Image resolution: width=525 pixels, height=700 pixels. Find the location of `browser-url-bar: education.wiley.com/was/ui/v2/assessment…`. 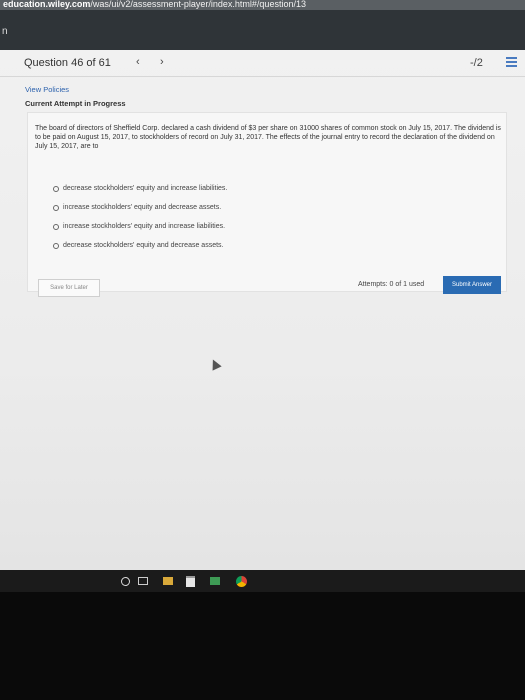

browser-url-bar: education.wiley.com/was/ui/v2/assessment… is located at coordinates (262, 5).